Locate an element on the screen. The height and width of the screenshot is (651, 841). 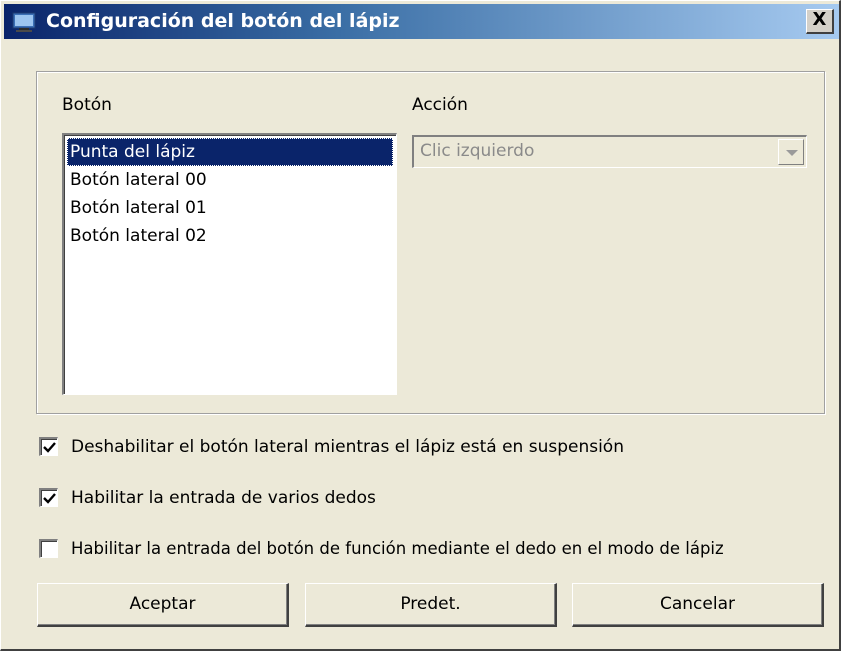
close-icon: X is located at coordinates (819, 19).